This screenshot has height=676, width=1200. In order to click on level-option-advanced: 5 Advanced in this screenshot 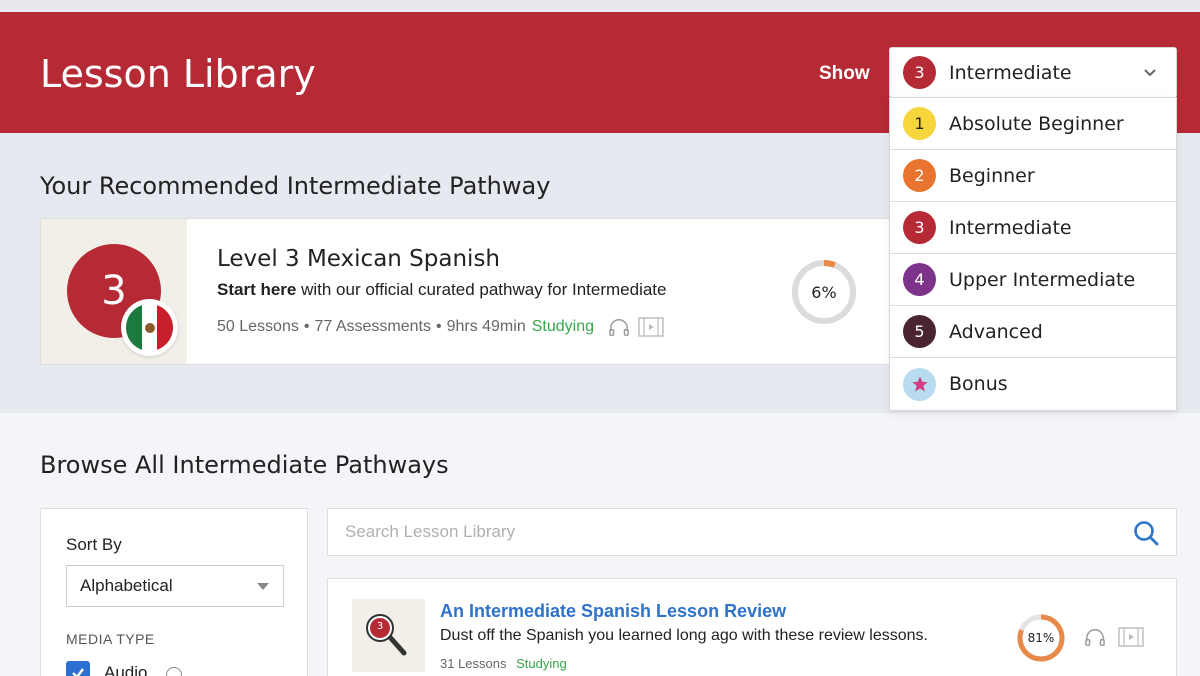, I will do `click(1033, 332)`.